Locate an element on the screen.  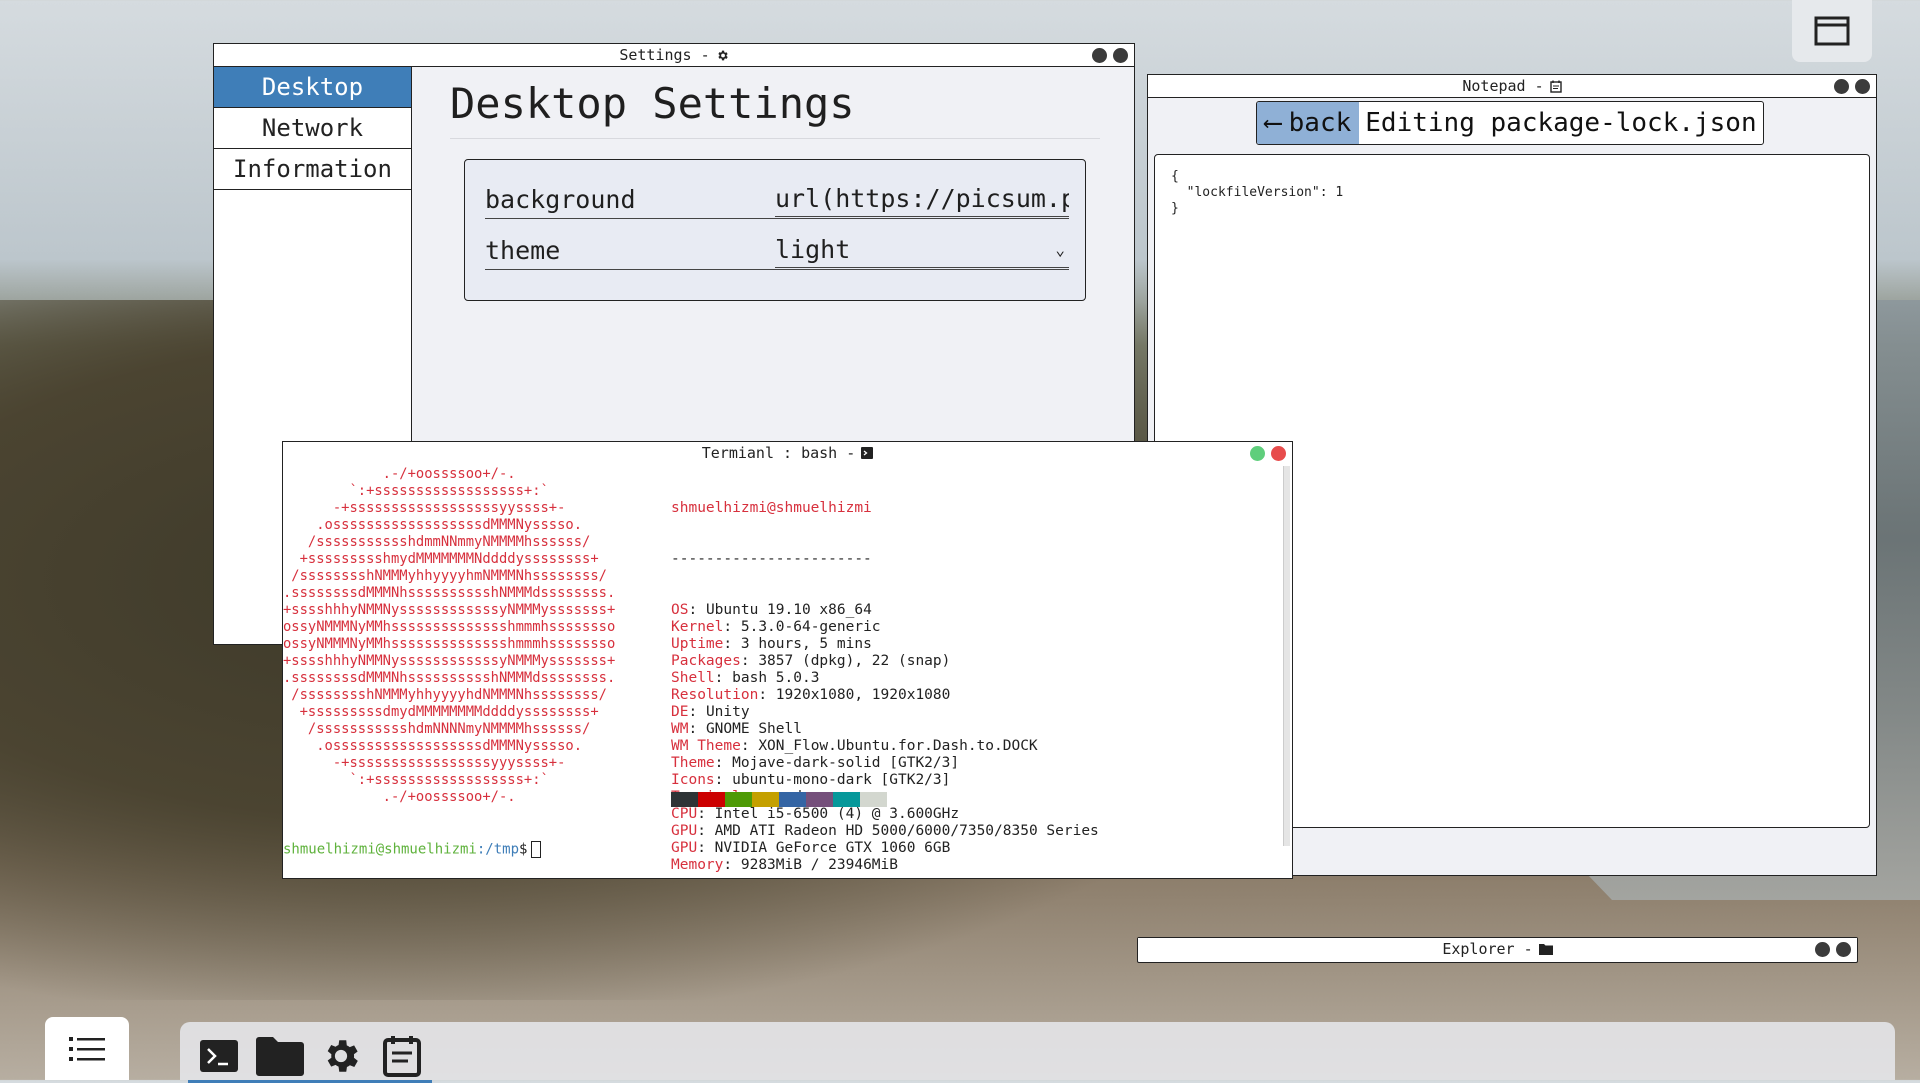
info-key: Packages is located at coordinates (706, 661).